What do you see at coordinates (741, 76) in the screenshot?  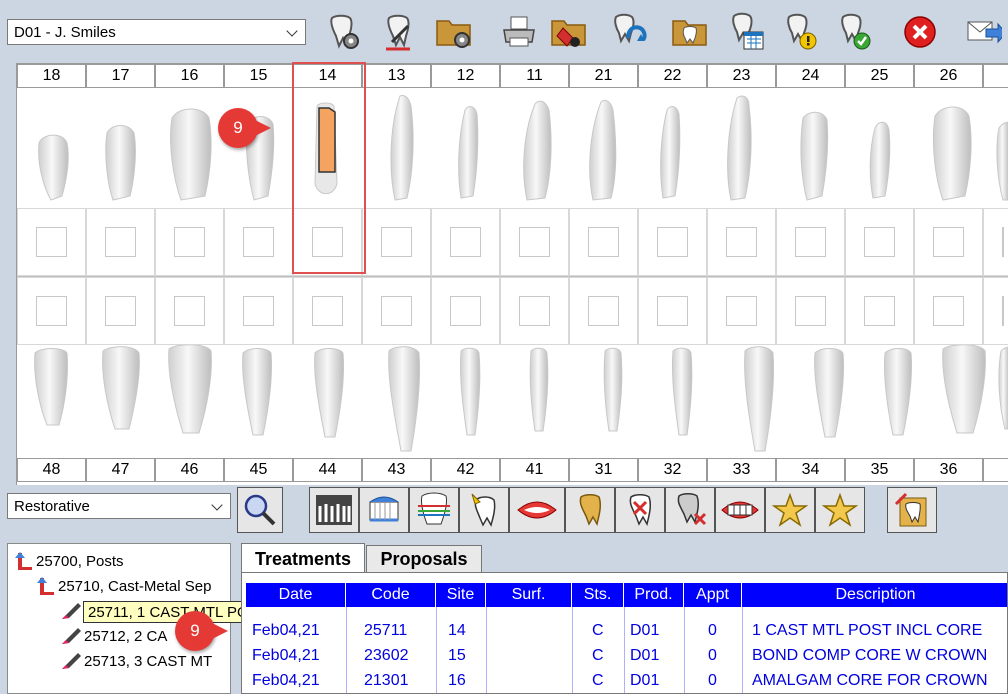 I see `tooth-number-23: 23` at bounding box center [741, 76].